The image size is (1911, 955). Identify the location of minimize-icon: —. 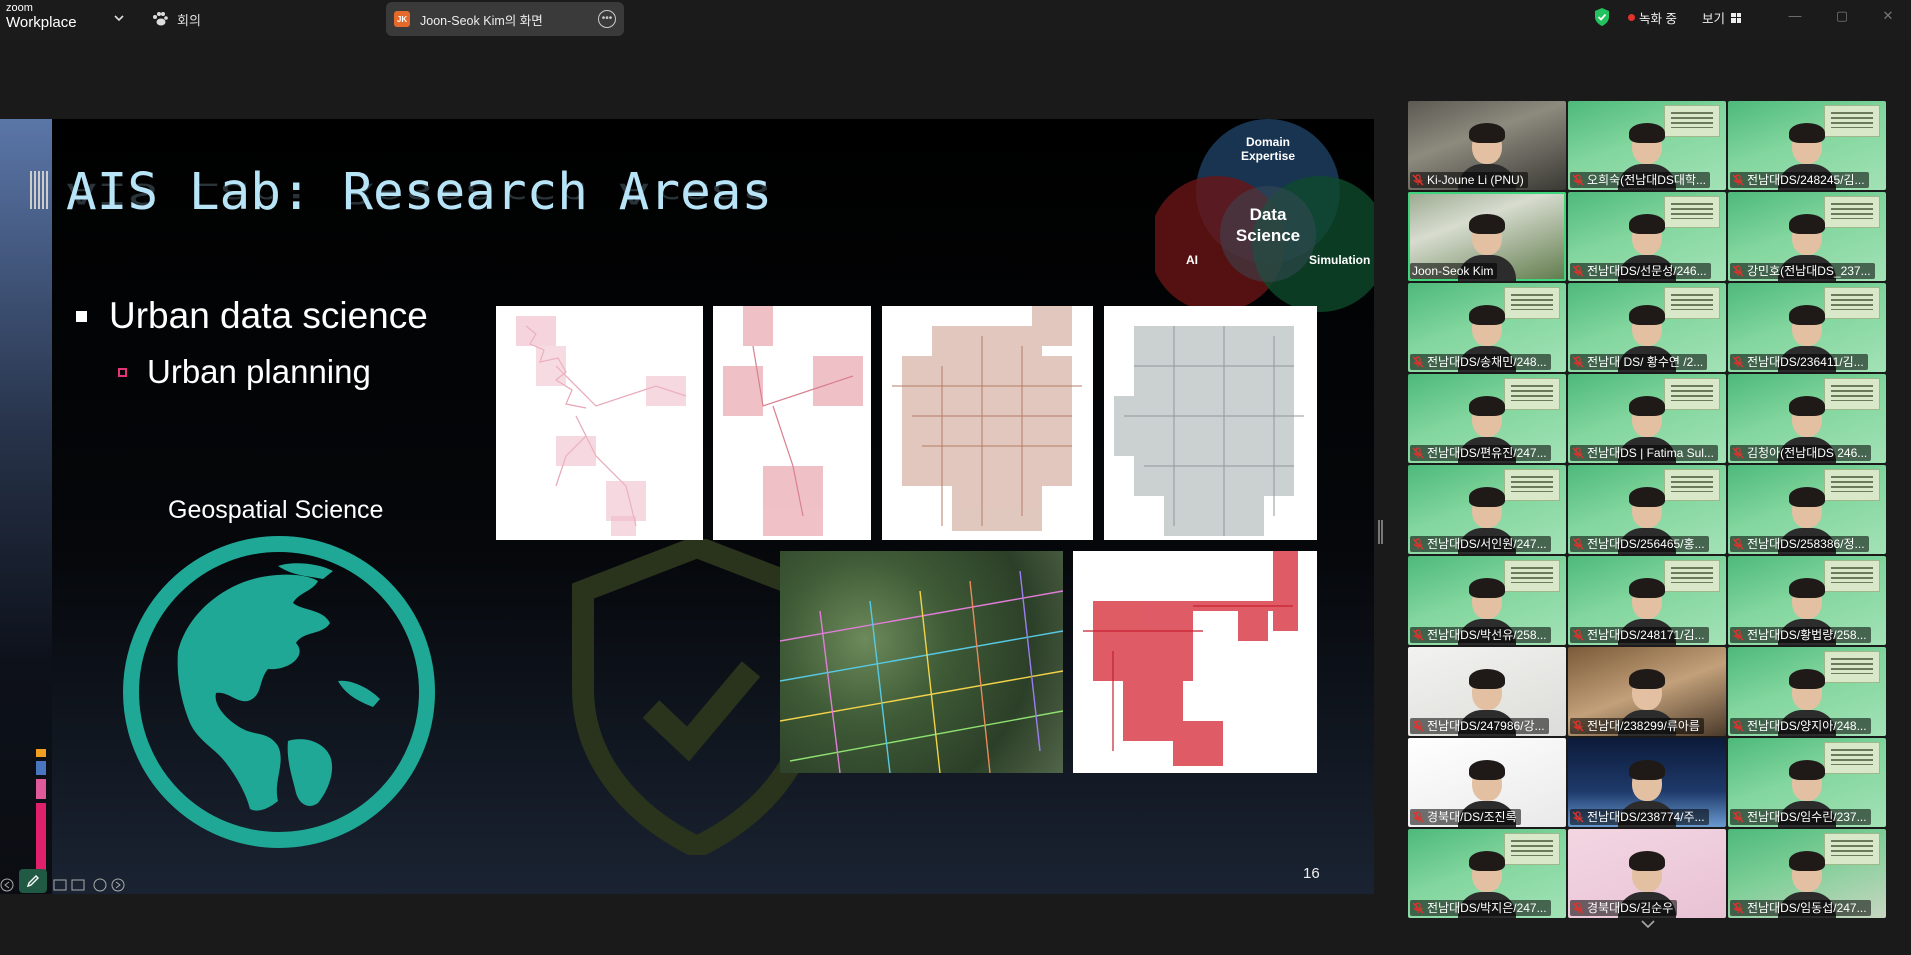
(1795, 16).